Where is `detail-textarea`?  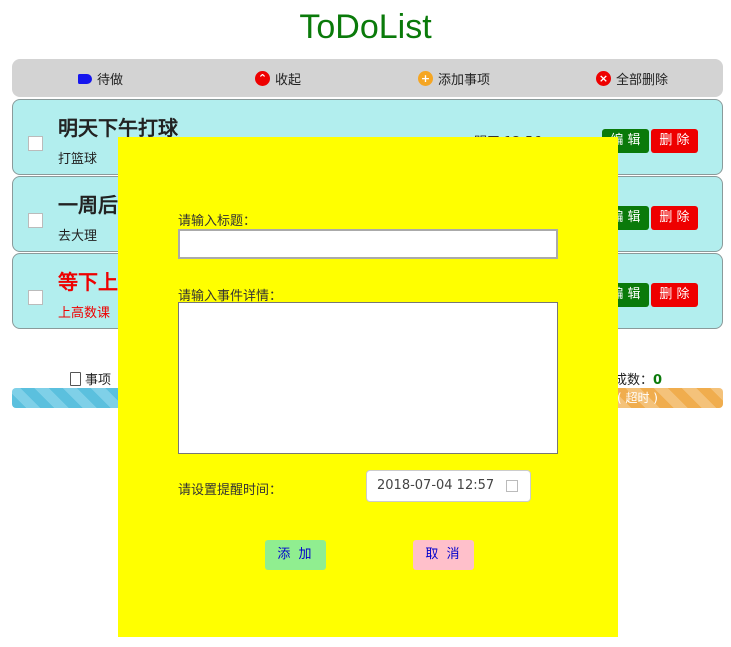 detail-textarea is located at coordinates (368, 378).